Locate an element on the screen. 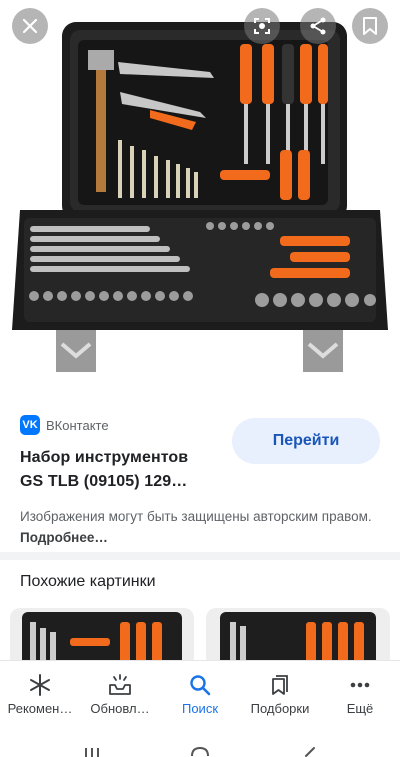 This screenshot has width=400, height=757. home-icon is located at coordinates (200, 751).